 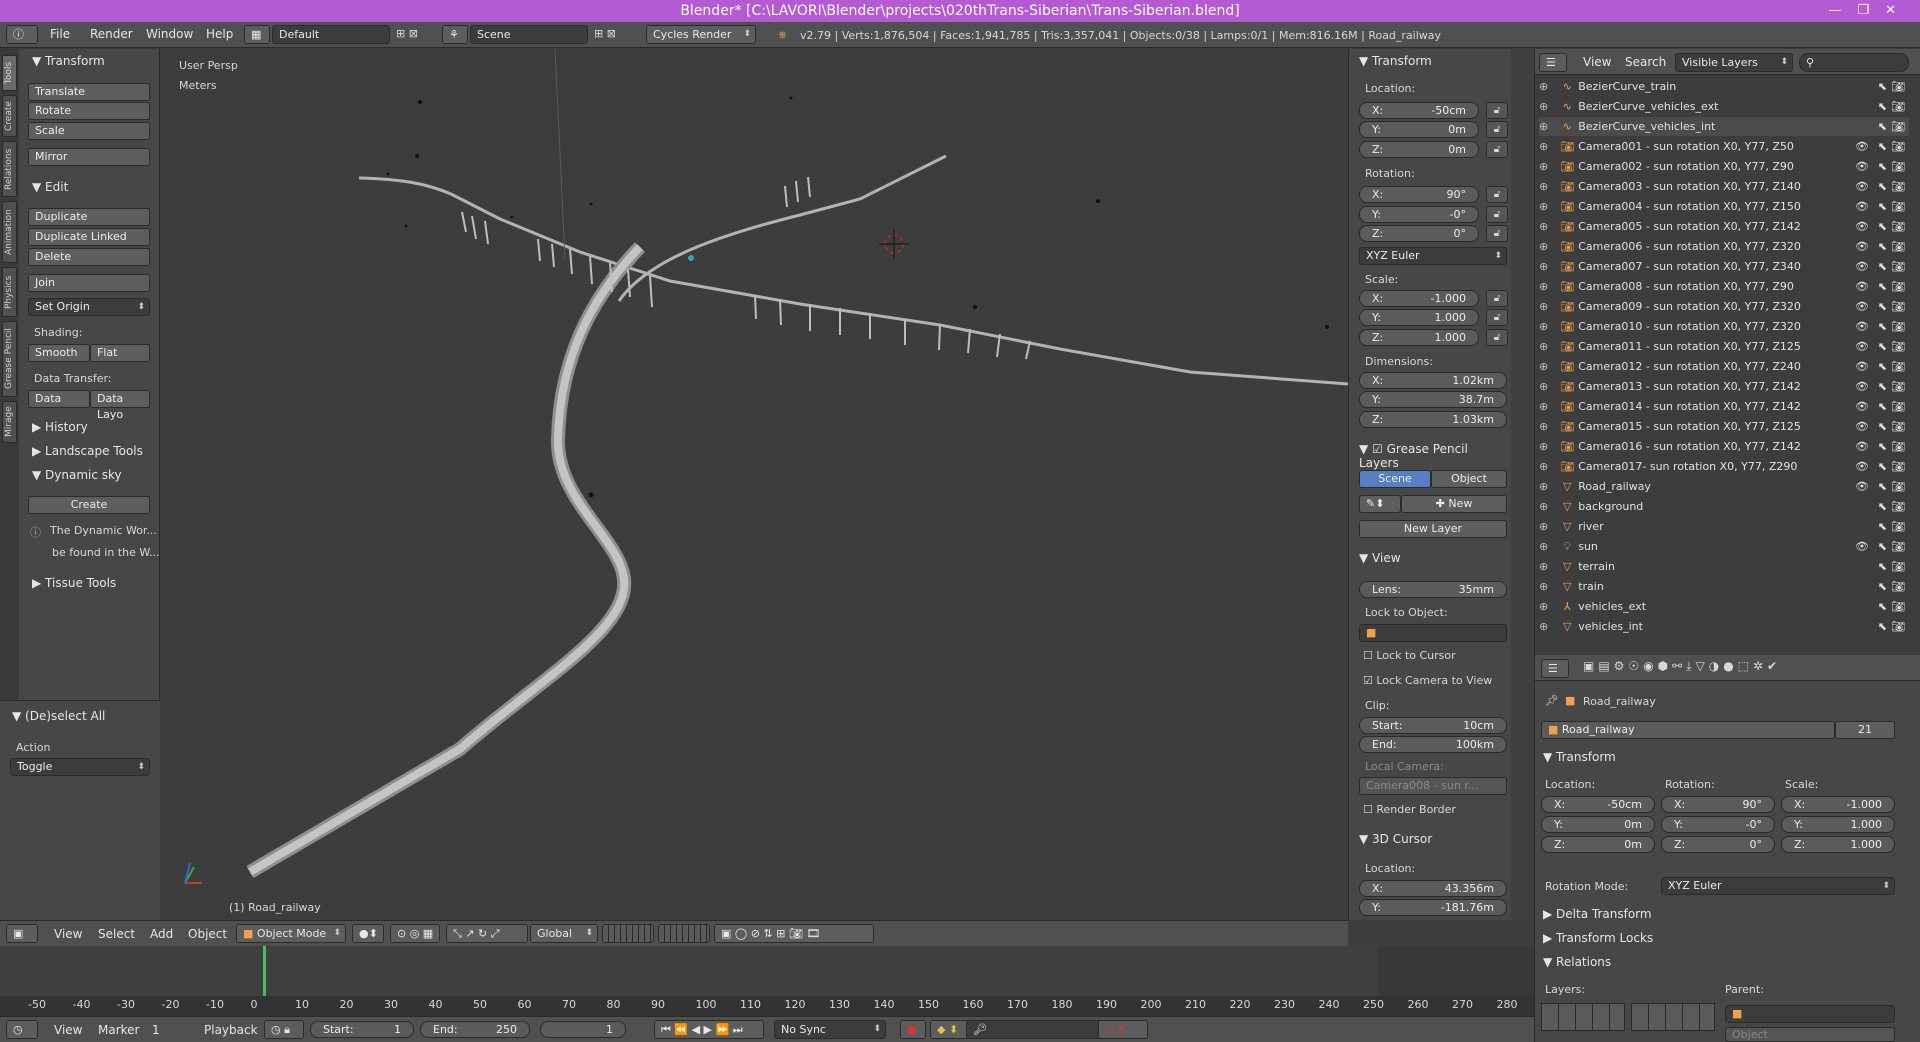 I want to click on n-location-z-field: Z: 0m, so click(x=1419, y=149).